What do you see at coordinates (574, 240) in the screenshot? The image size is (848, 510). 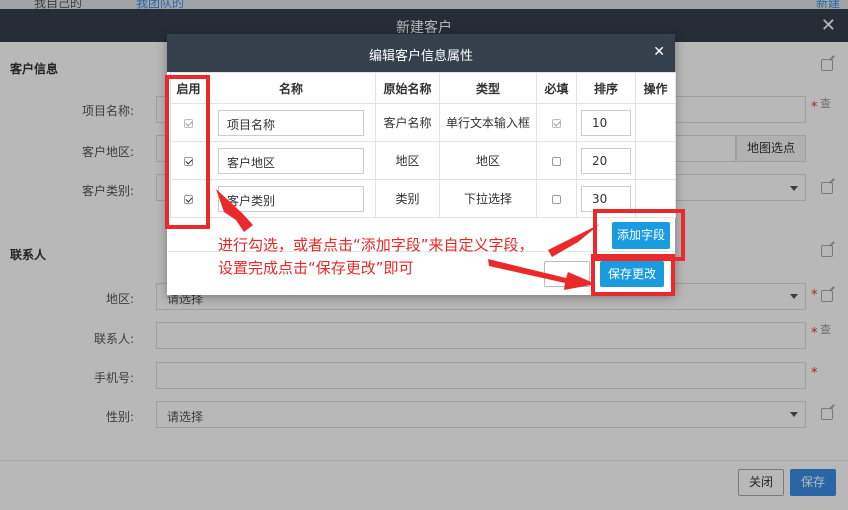 I see `arrow-to-add-field` at bounding box center [574, 240].